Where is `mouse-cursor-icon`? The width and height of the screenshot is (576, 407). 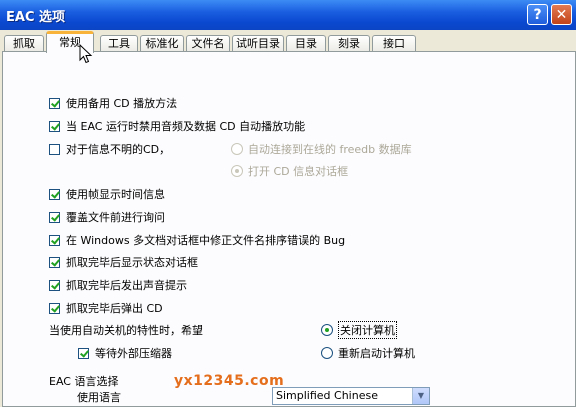 mouse-cursor-icon is located at coordinates (86, 54).